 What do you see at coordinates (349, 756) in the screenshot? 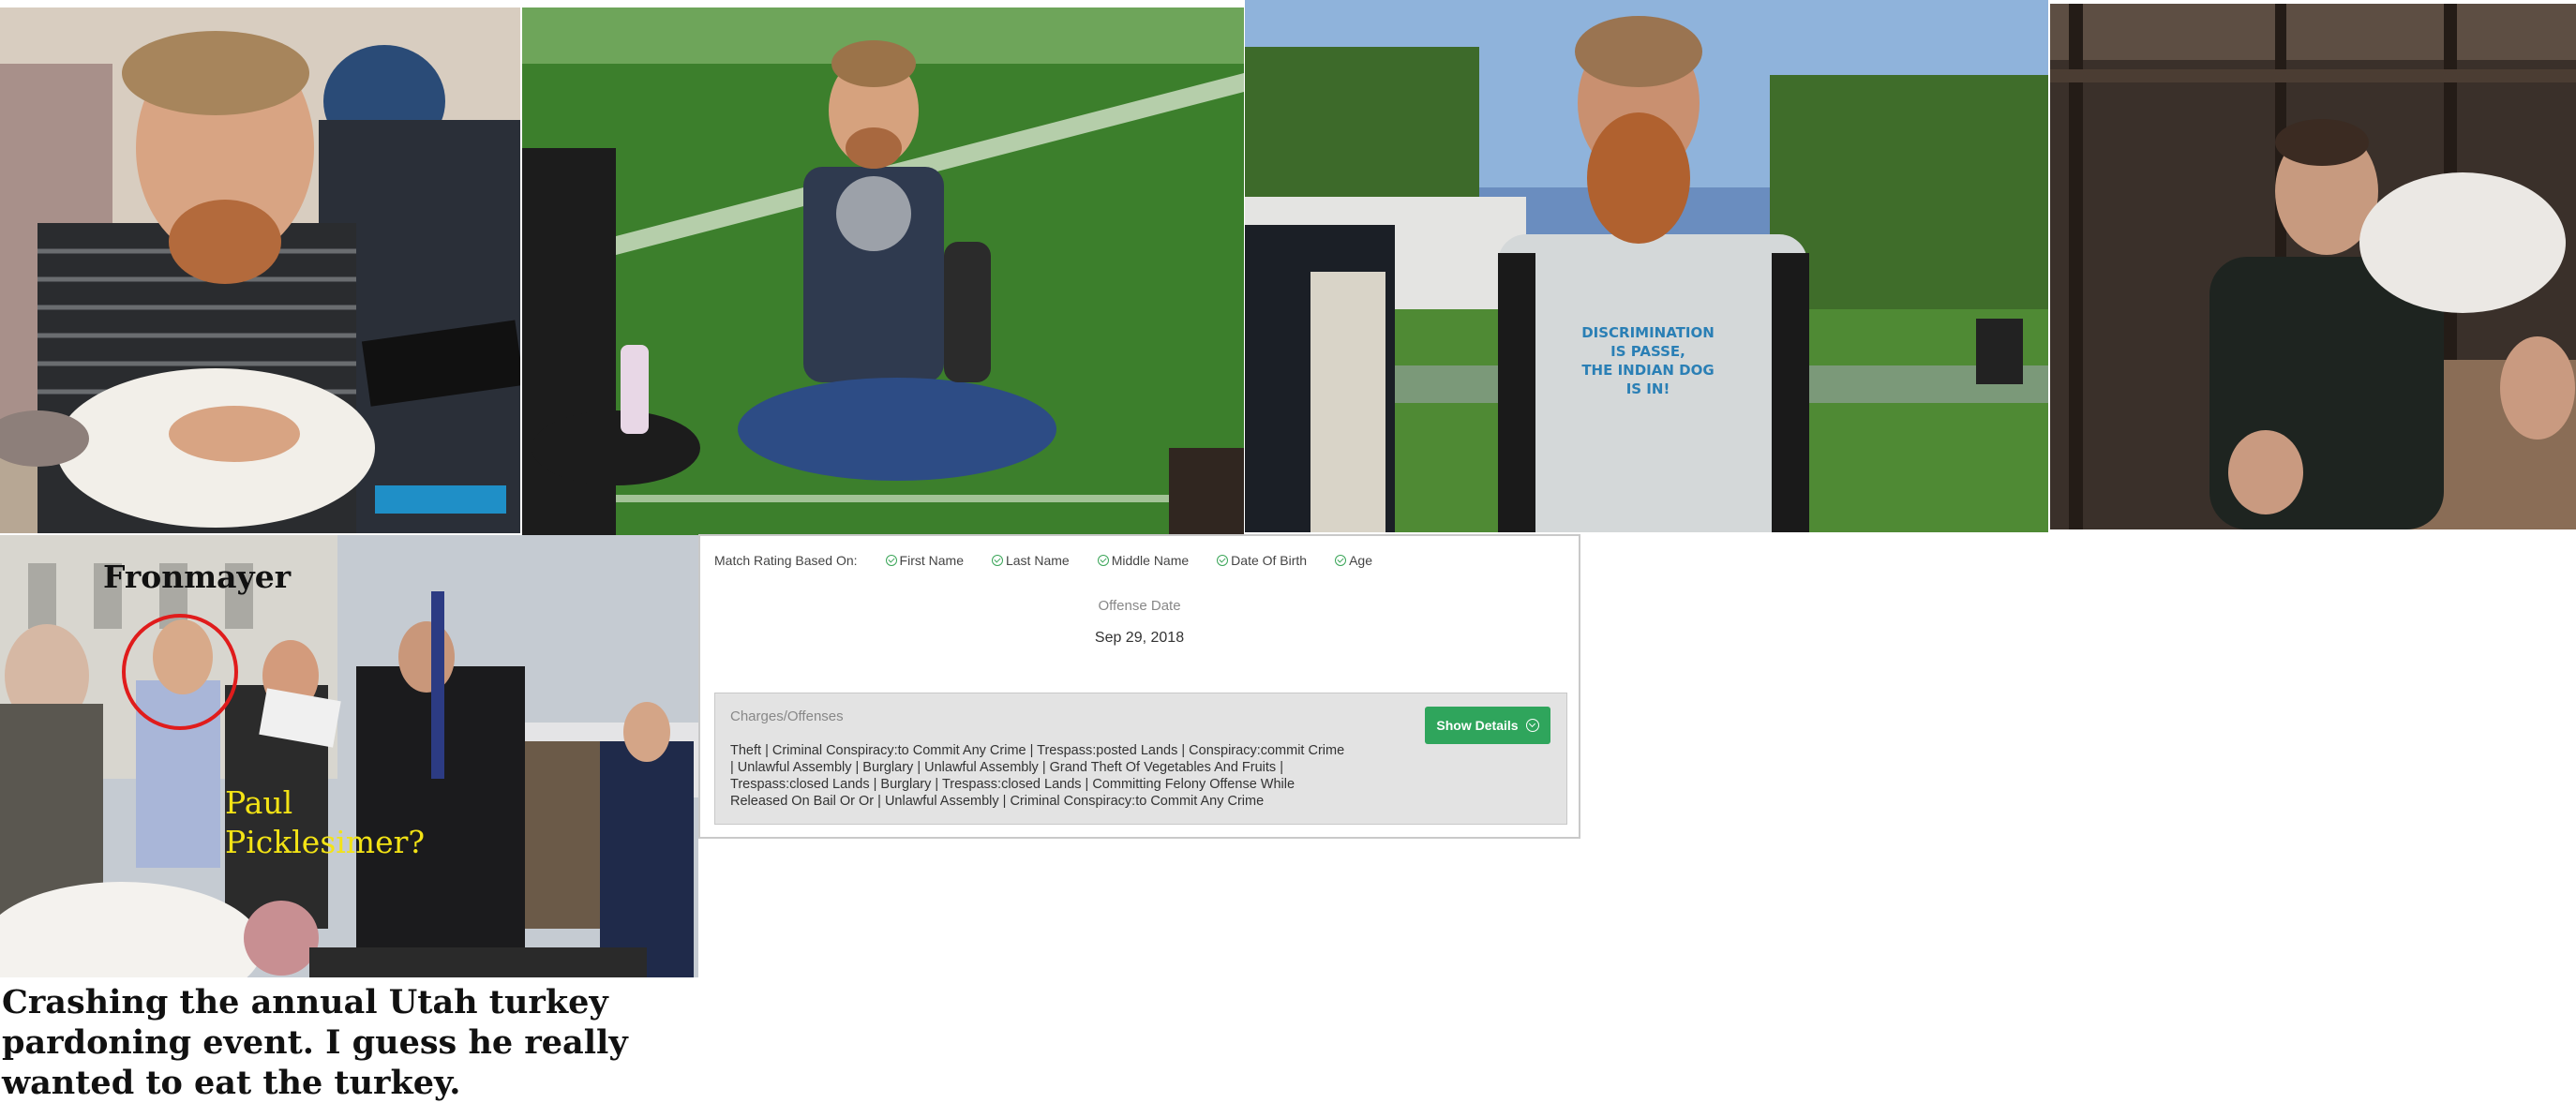
I see `photo-turkey-pardoning-event` at bounding box center [349, 756].